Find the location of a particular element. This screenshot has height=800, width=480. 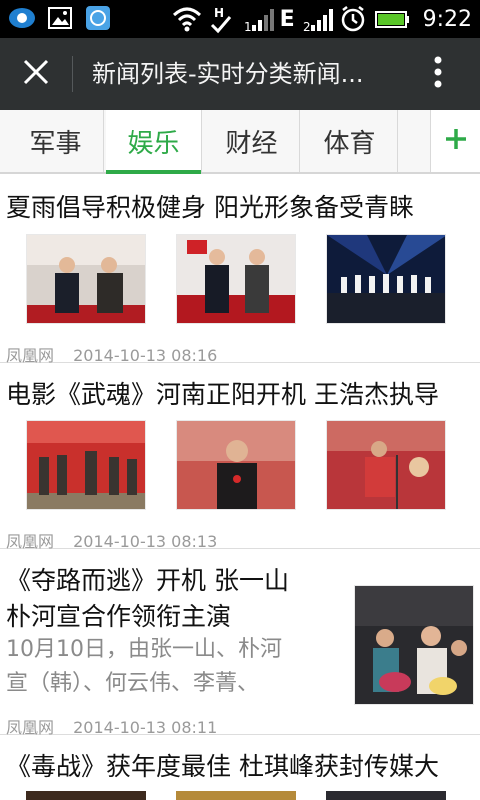

signal-icon: 1 is located at coordinates (259, 19).